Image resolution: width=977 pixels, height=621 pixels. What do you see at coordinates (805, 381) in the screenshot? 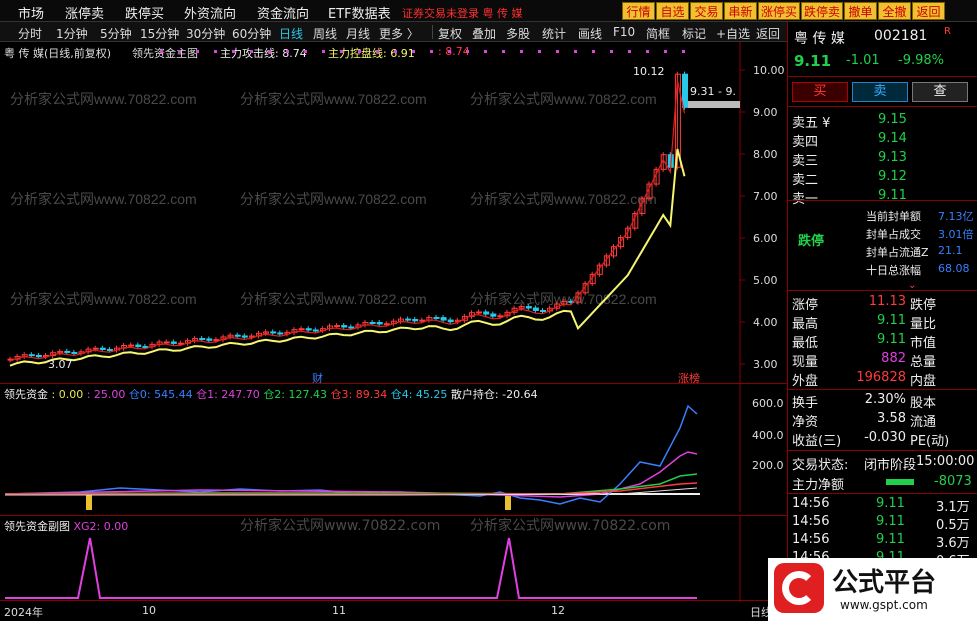
I see `stat-label: 外盘` at bounding box center [805, 381].